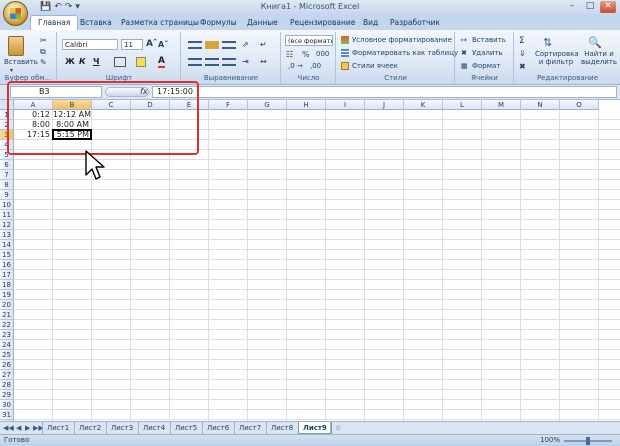 This screenshot has height=446, width=620. What do you see at coordinates (43, 40) in the screenshot?
I see `cut-icon: ✂` at bounding box center [43, 40].